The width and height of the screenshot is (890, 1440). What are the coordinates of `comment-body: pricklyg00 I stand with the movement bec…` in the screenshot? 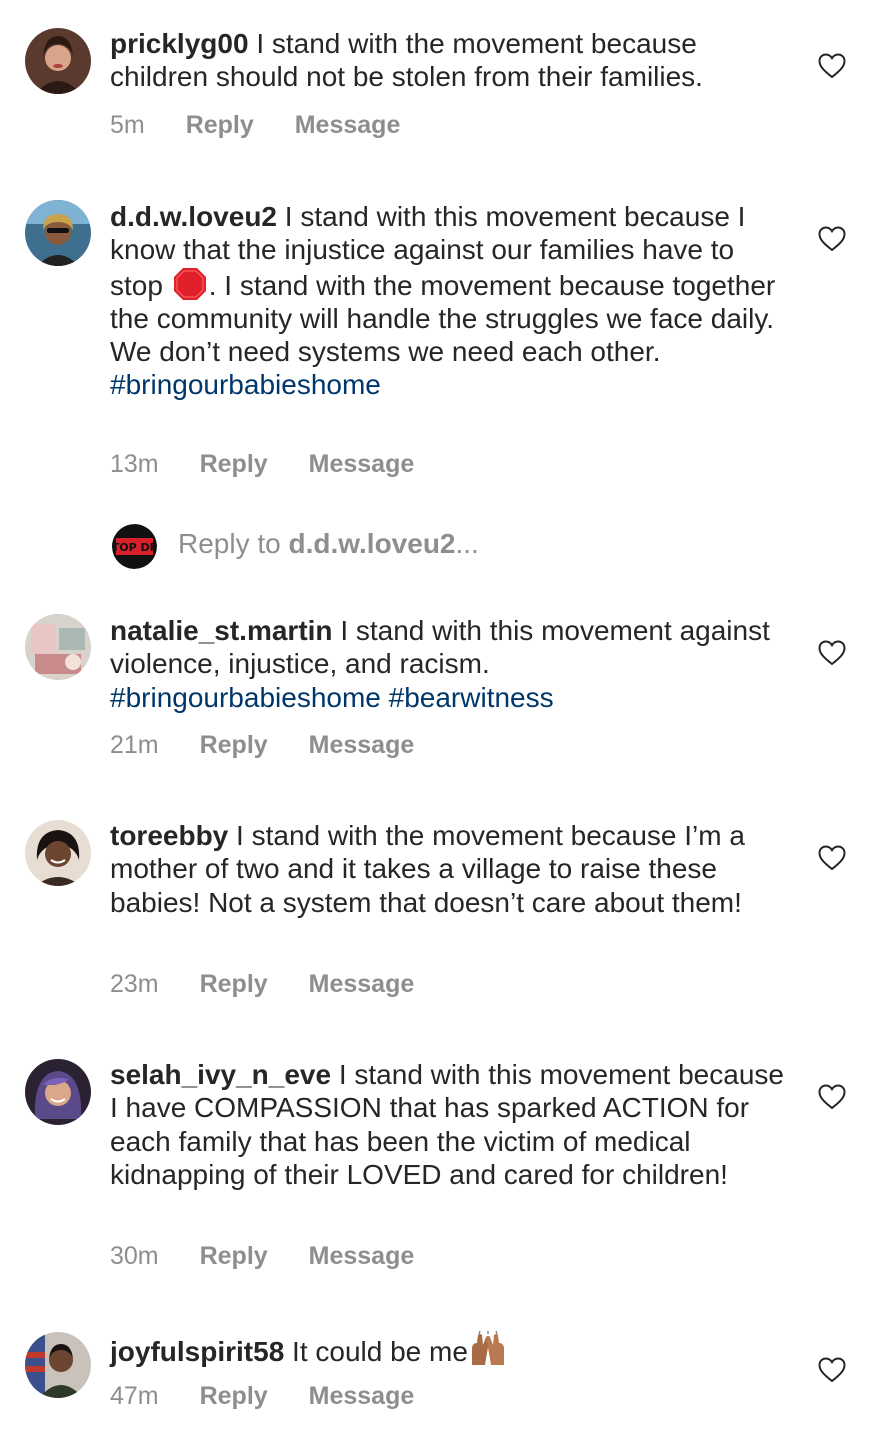 It's located at (450, 60).